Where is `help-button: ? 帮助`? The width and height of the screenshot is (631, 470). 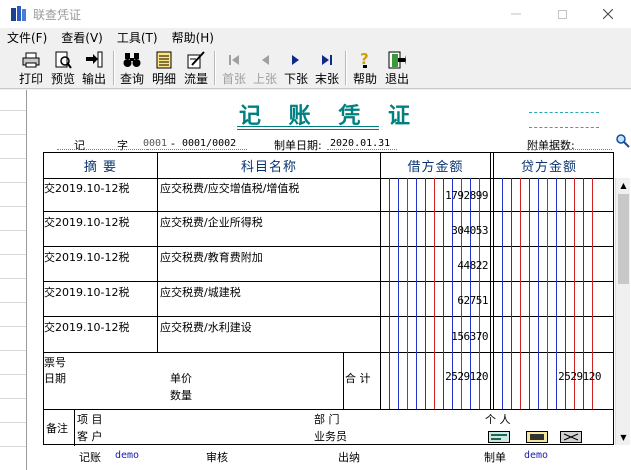
help-button: ? 帮助 is located at coordinates (365, 68).